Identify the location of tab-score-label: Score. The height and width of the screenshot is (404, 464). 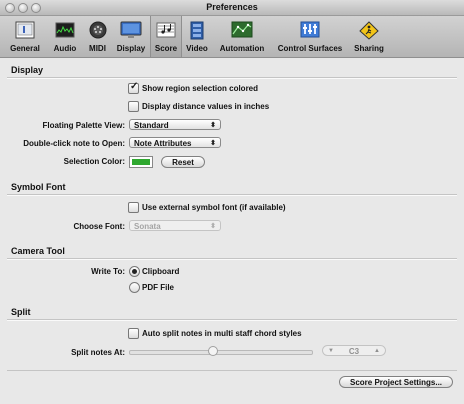
(166, 48).